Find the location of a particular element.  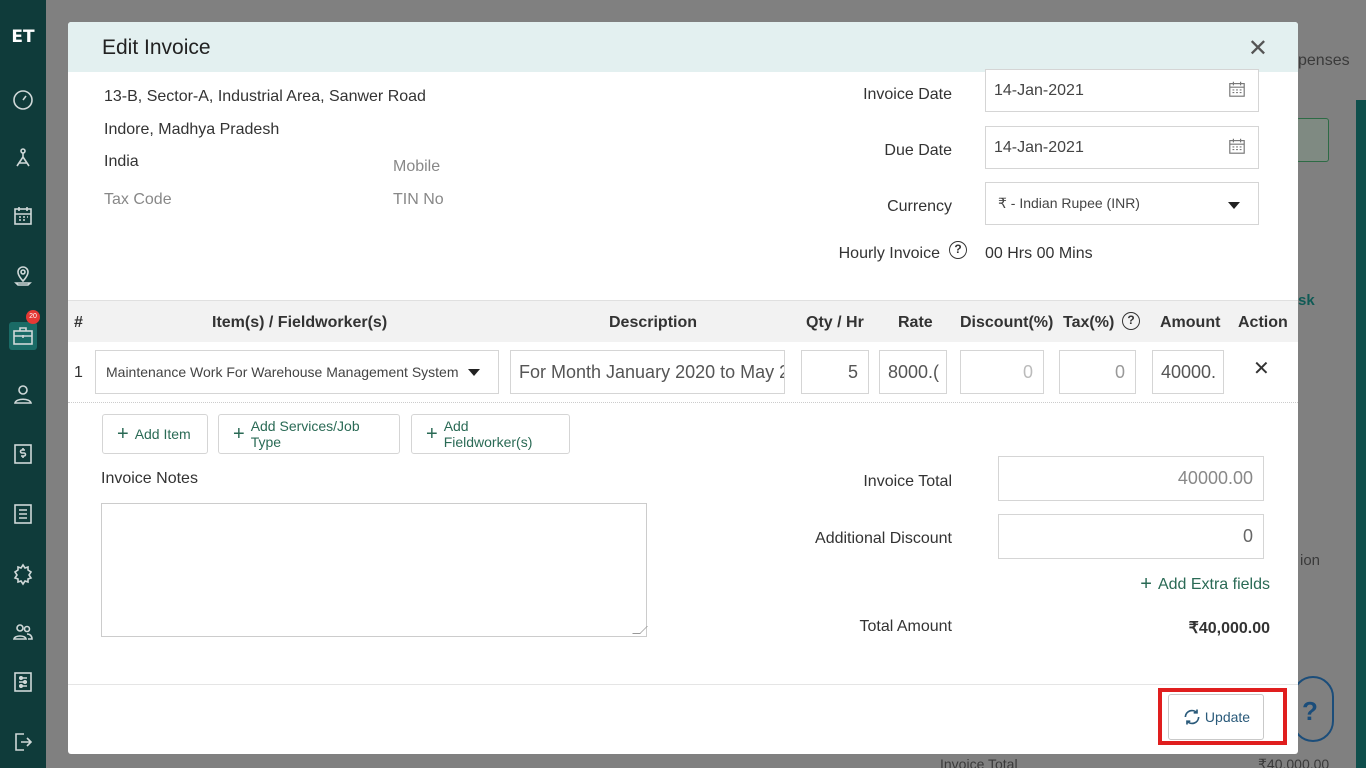

background-invoice-total-label: Invoice Total is located at coordinates (979, 762).